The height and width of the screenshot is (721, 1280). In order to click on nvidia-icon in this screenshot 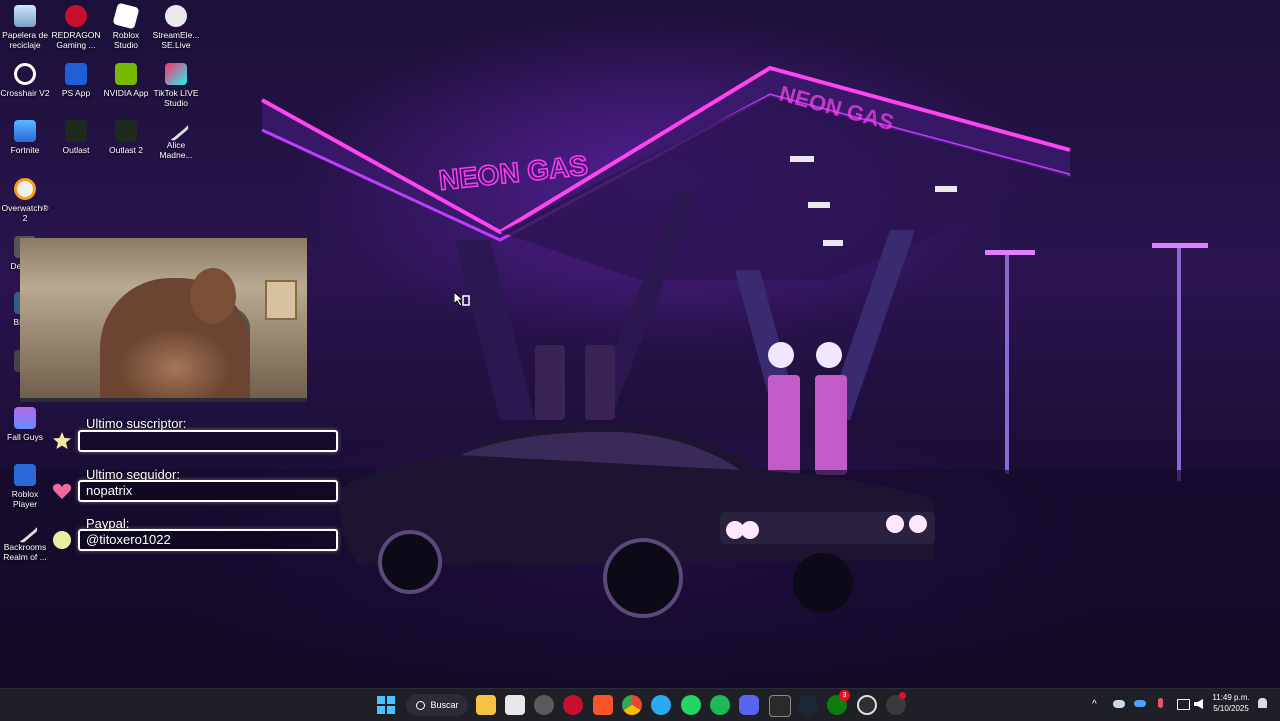, I will do `click(126, 74)`.